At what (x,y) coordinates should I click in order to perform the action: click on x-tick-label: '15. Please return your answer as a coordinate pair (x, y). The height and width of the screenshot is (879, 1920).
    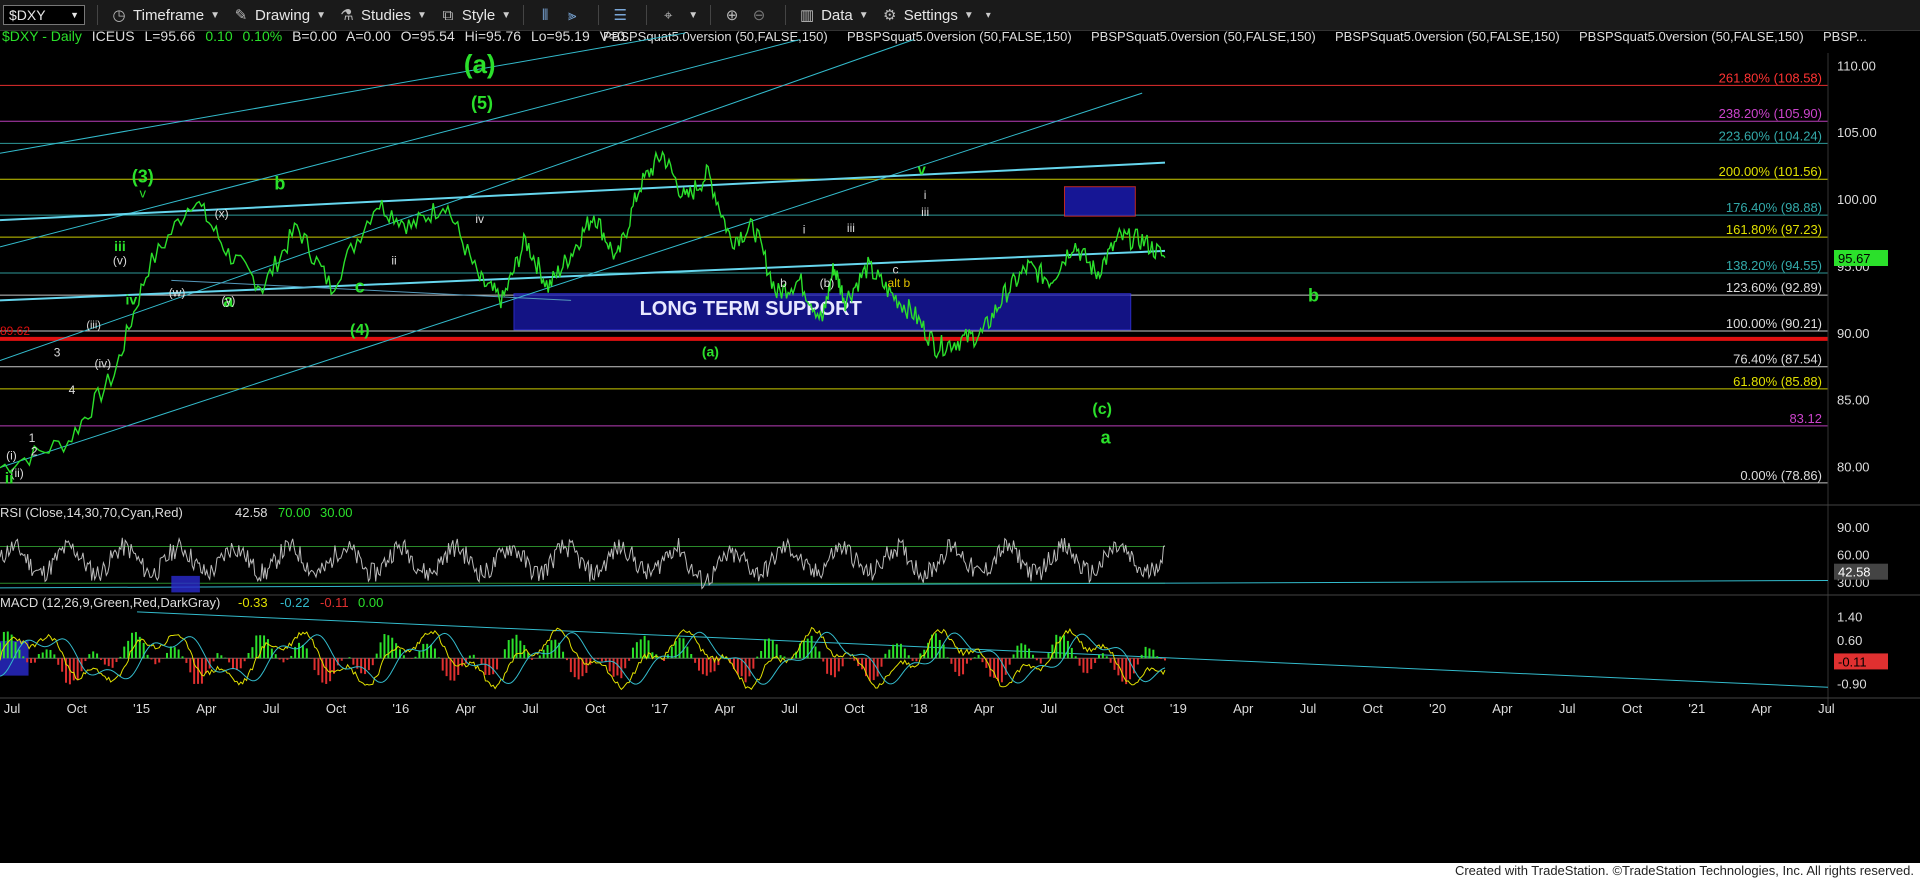
    Looking at the image, I should click on (141, 708).